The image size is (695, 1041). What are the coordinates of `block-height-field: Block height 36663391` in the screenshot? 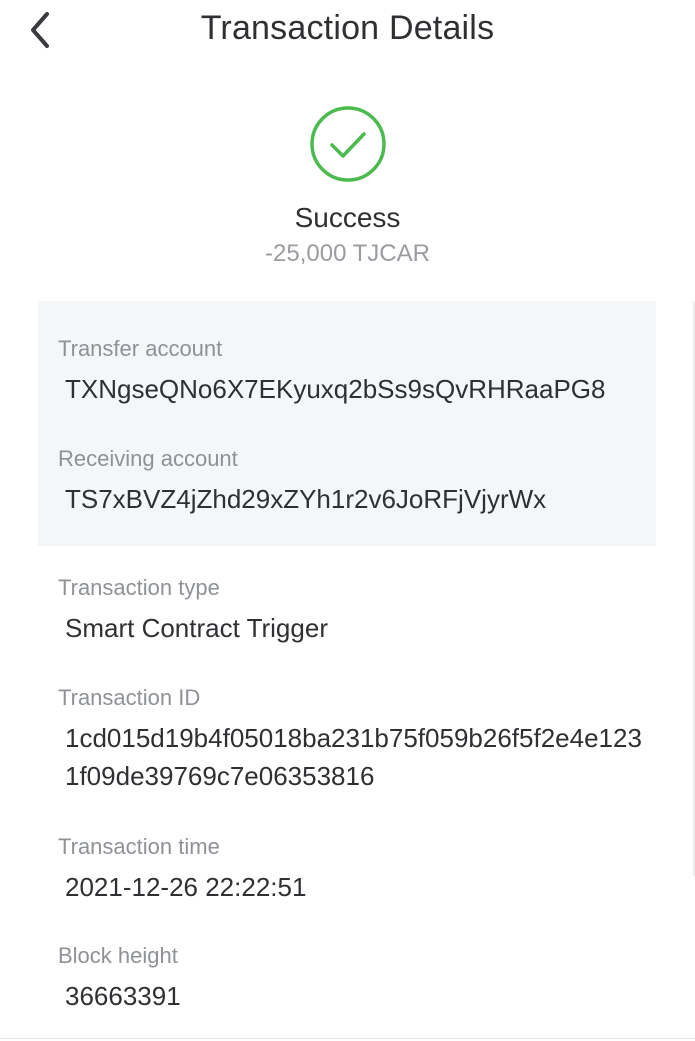 It's located at (356, 979).